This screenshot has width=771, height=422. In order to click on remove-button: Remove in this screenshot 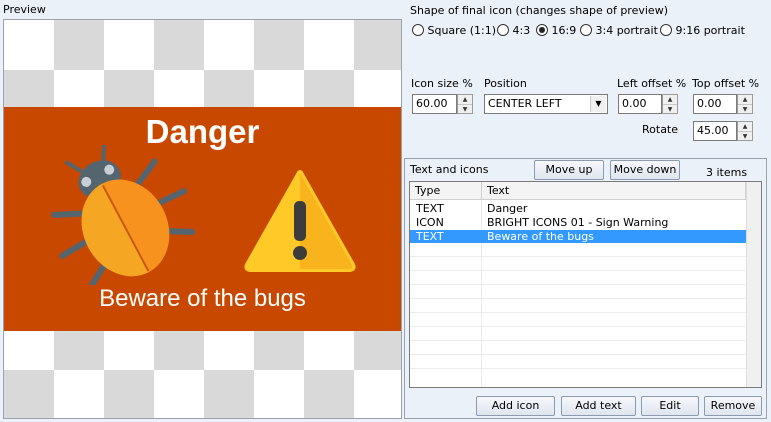, I will do `click(733, 406)`.